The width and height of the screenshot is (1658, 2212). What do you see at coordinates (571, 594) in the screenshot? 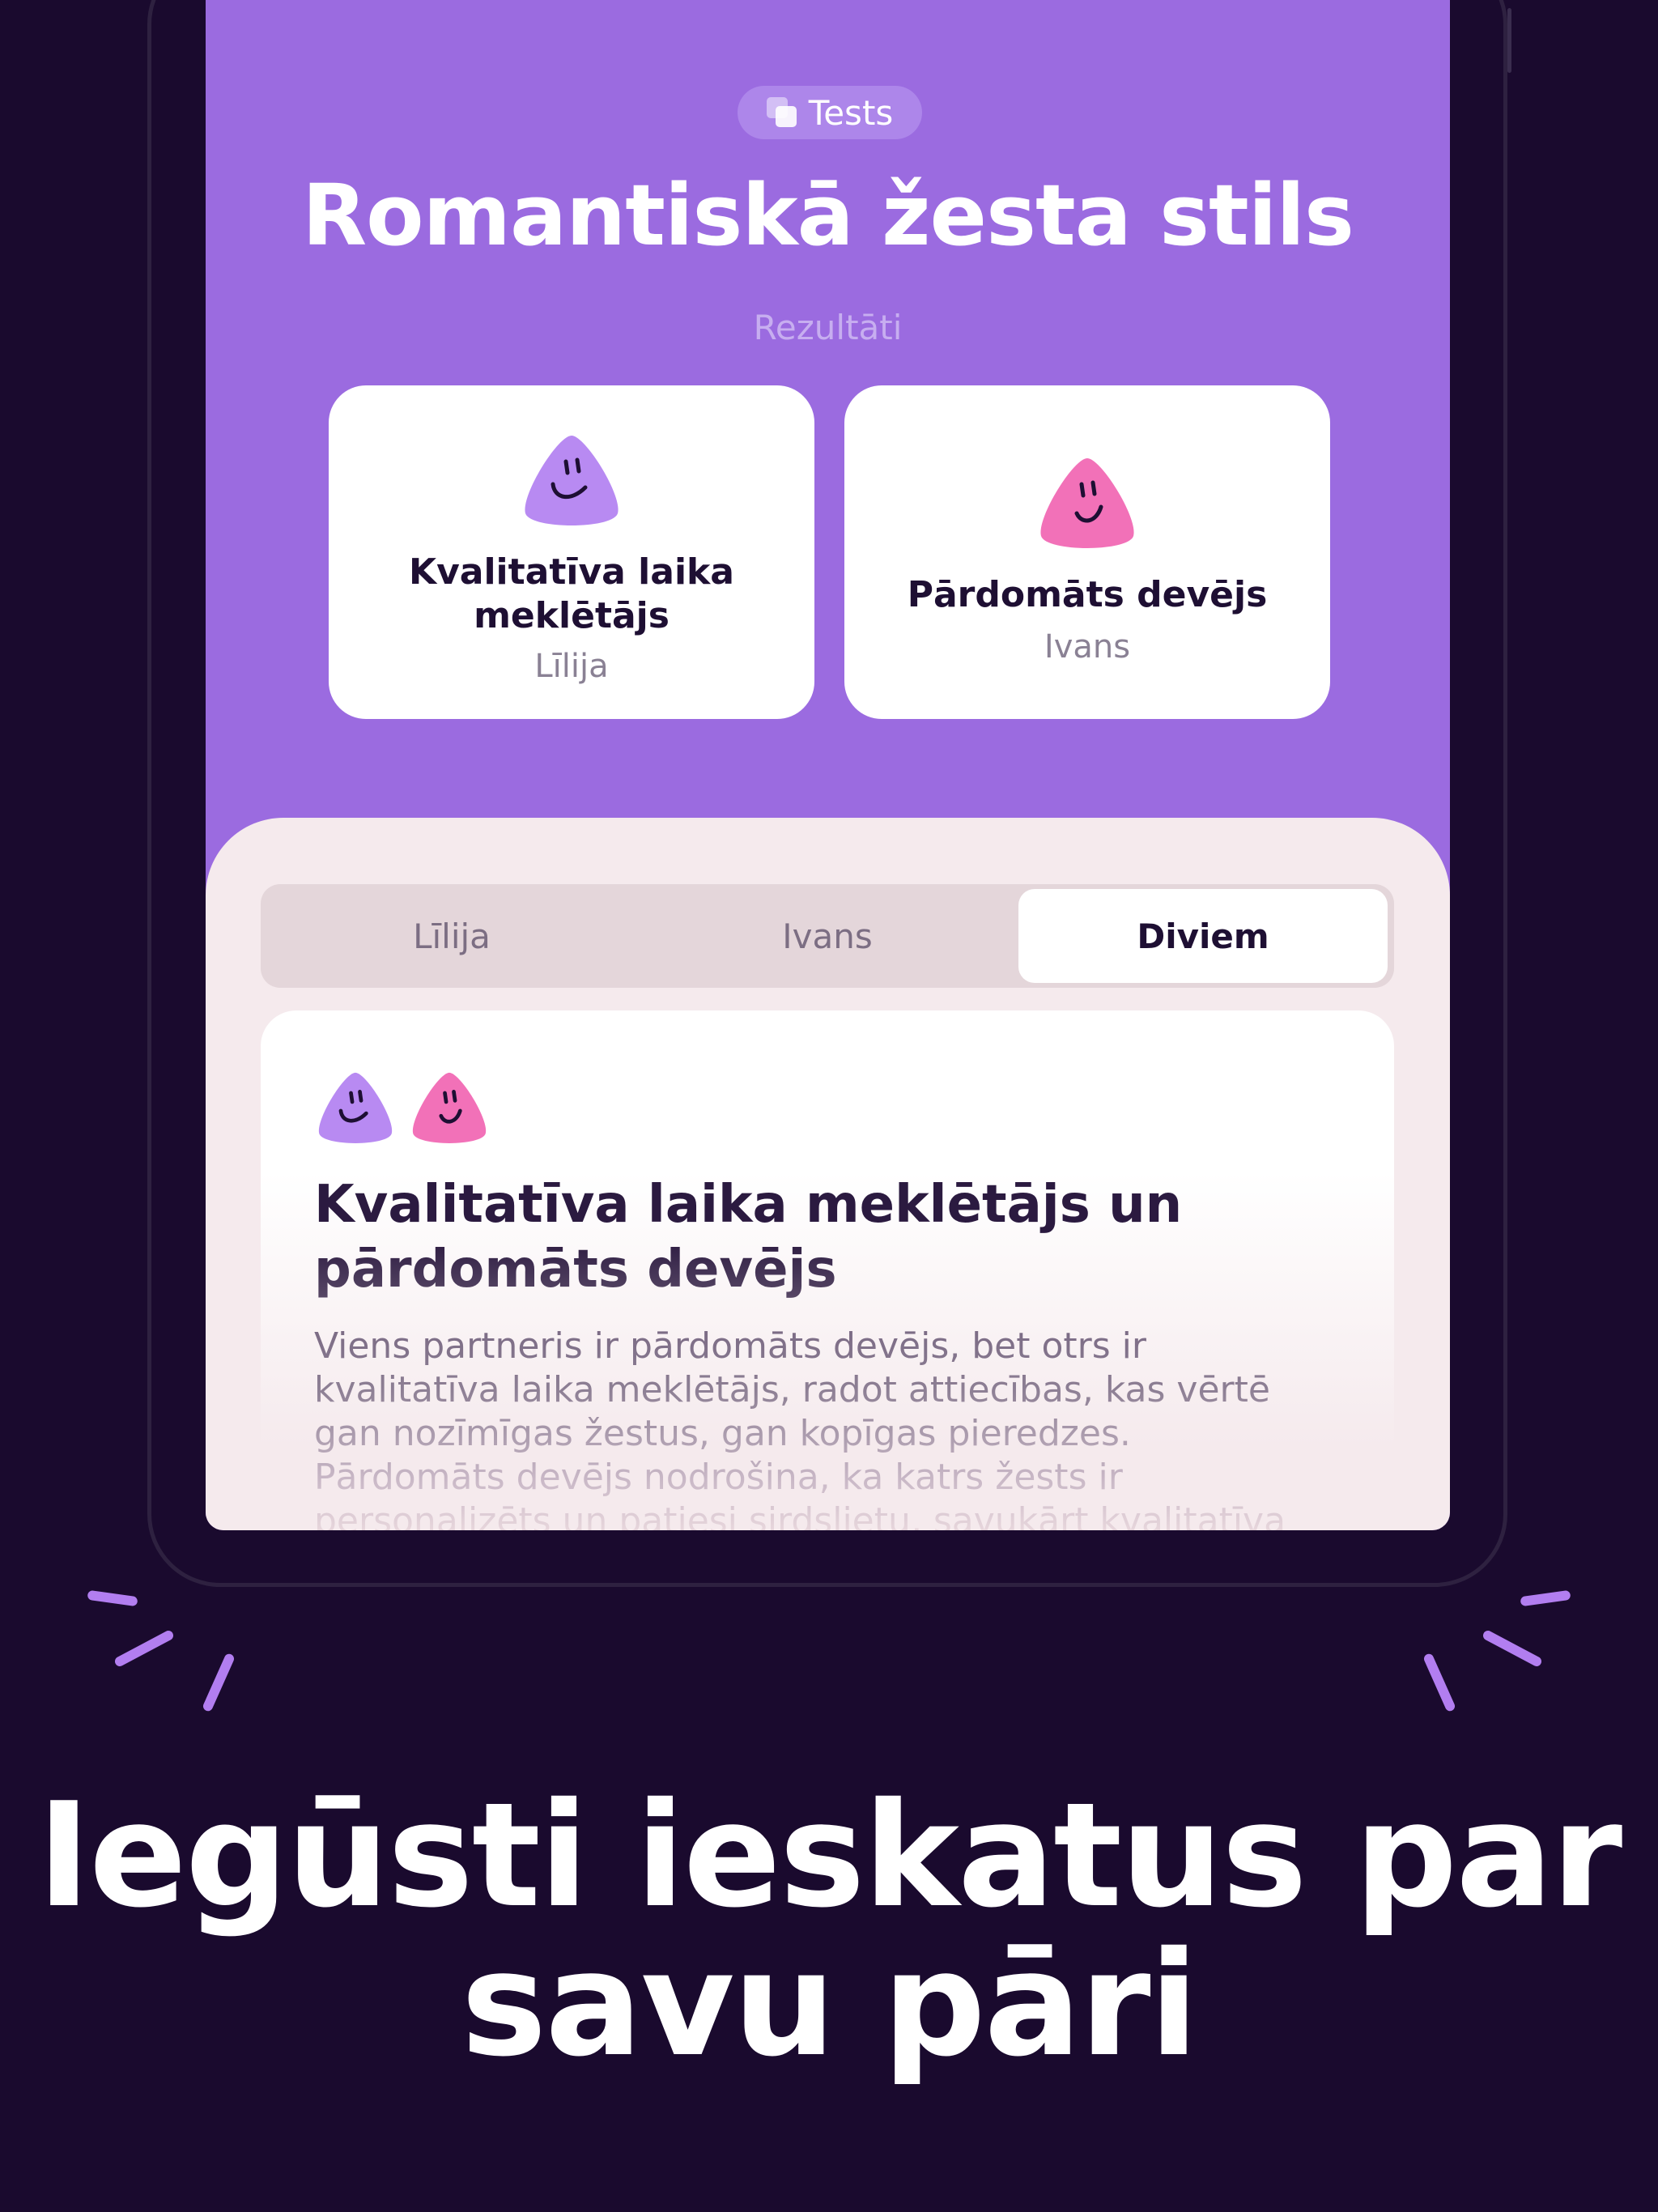
I see `result-name: Kvalitatīva laika meklētājs` at bounding box center [571, 594].